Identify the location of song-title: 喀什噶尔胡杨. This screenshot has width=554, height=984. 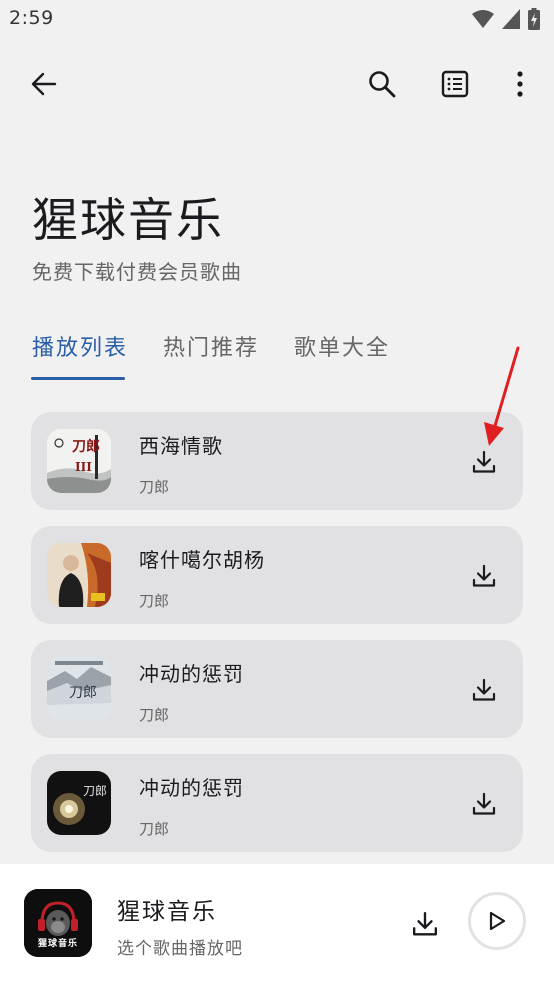
(202, 560).